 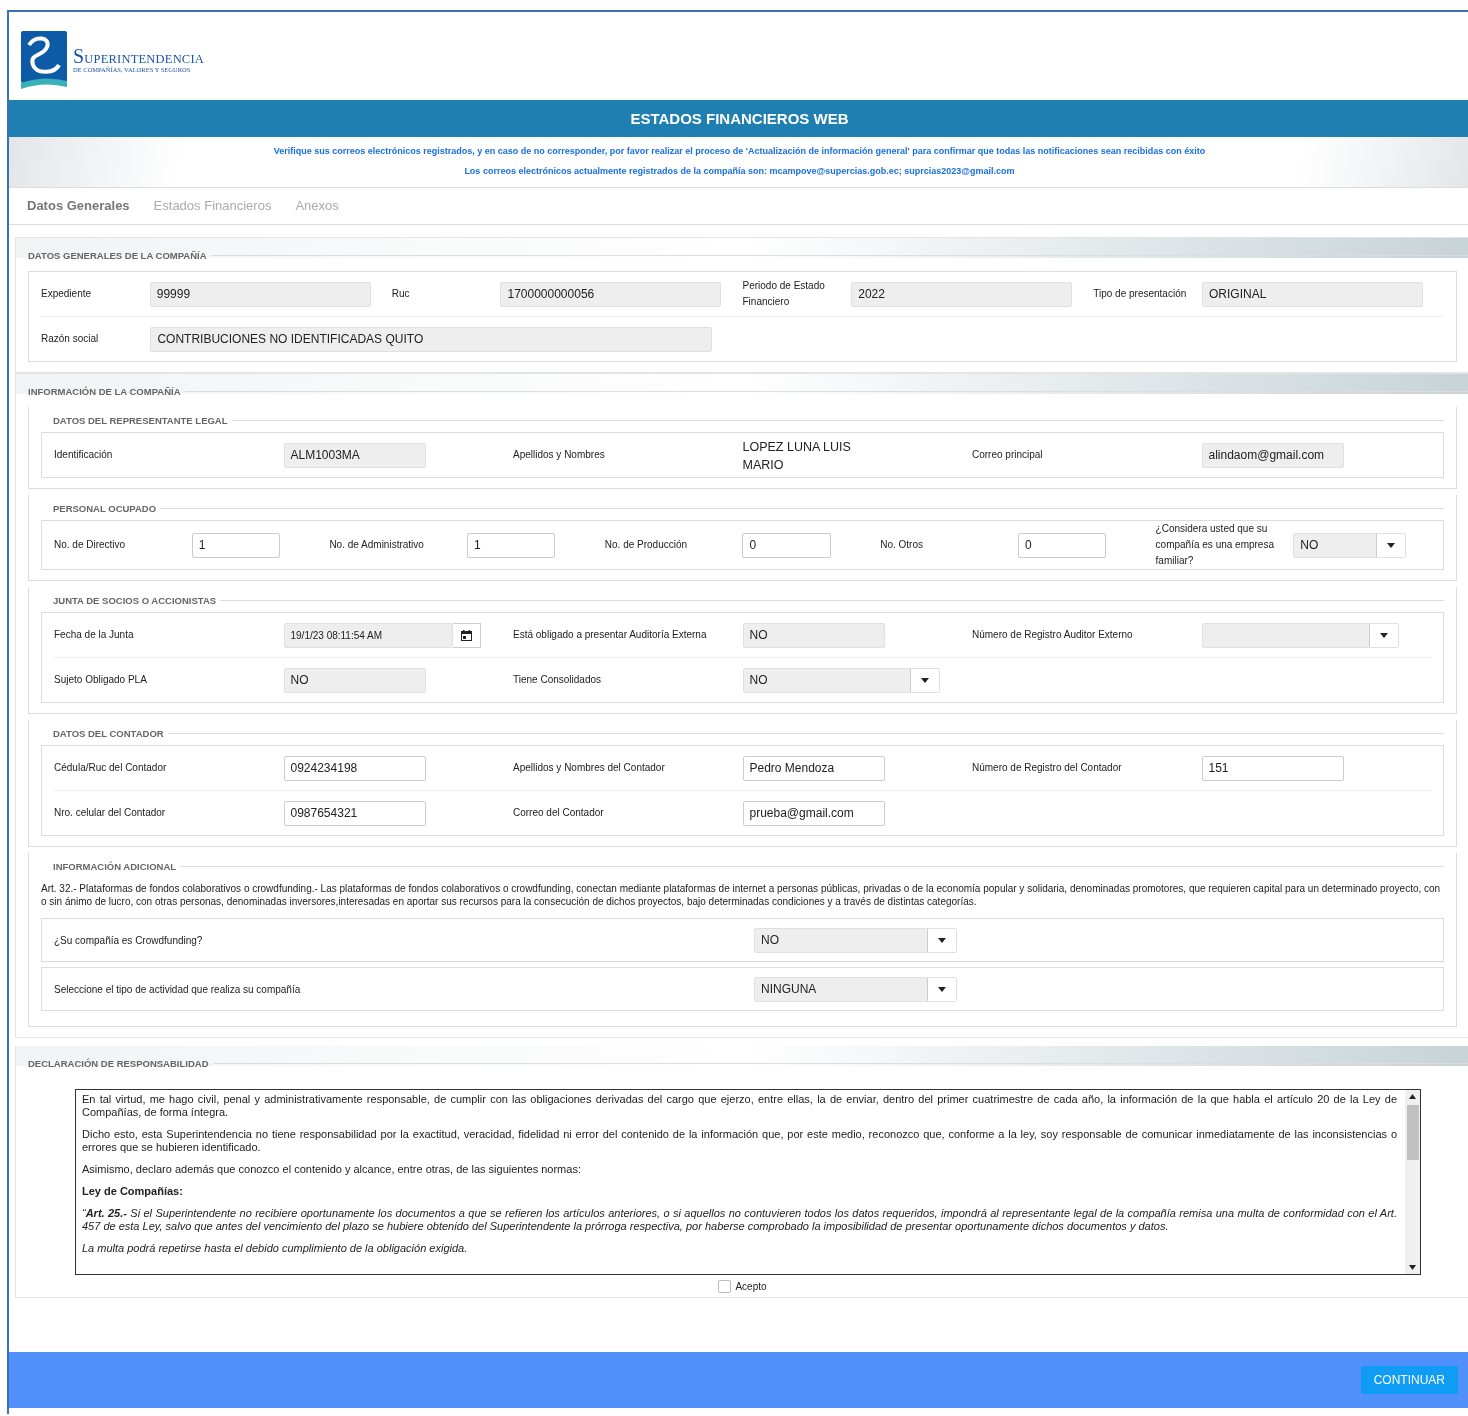 I want to click on scrollbar-thumb, so click(x=1412, y=1132).